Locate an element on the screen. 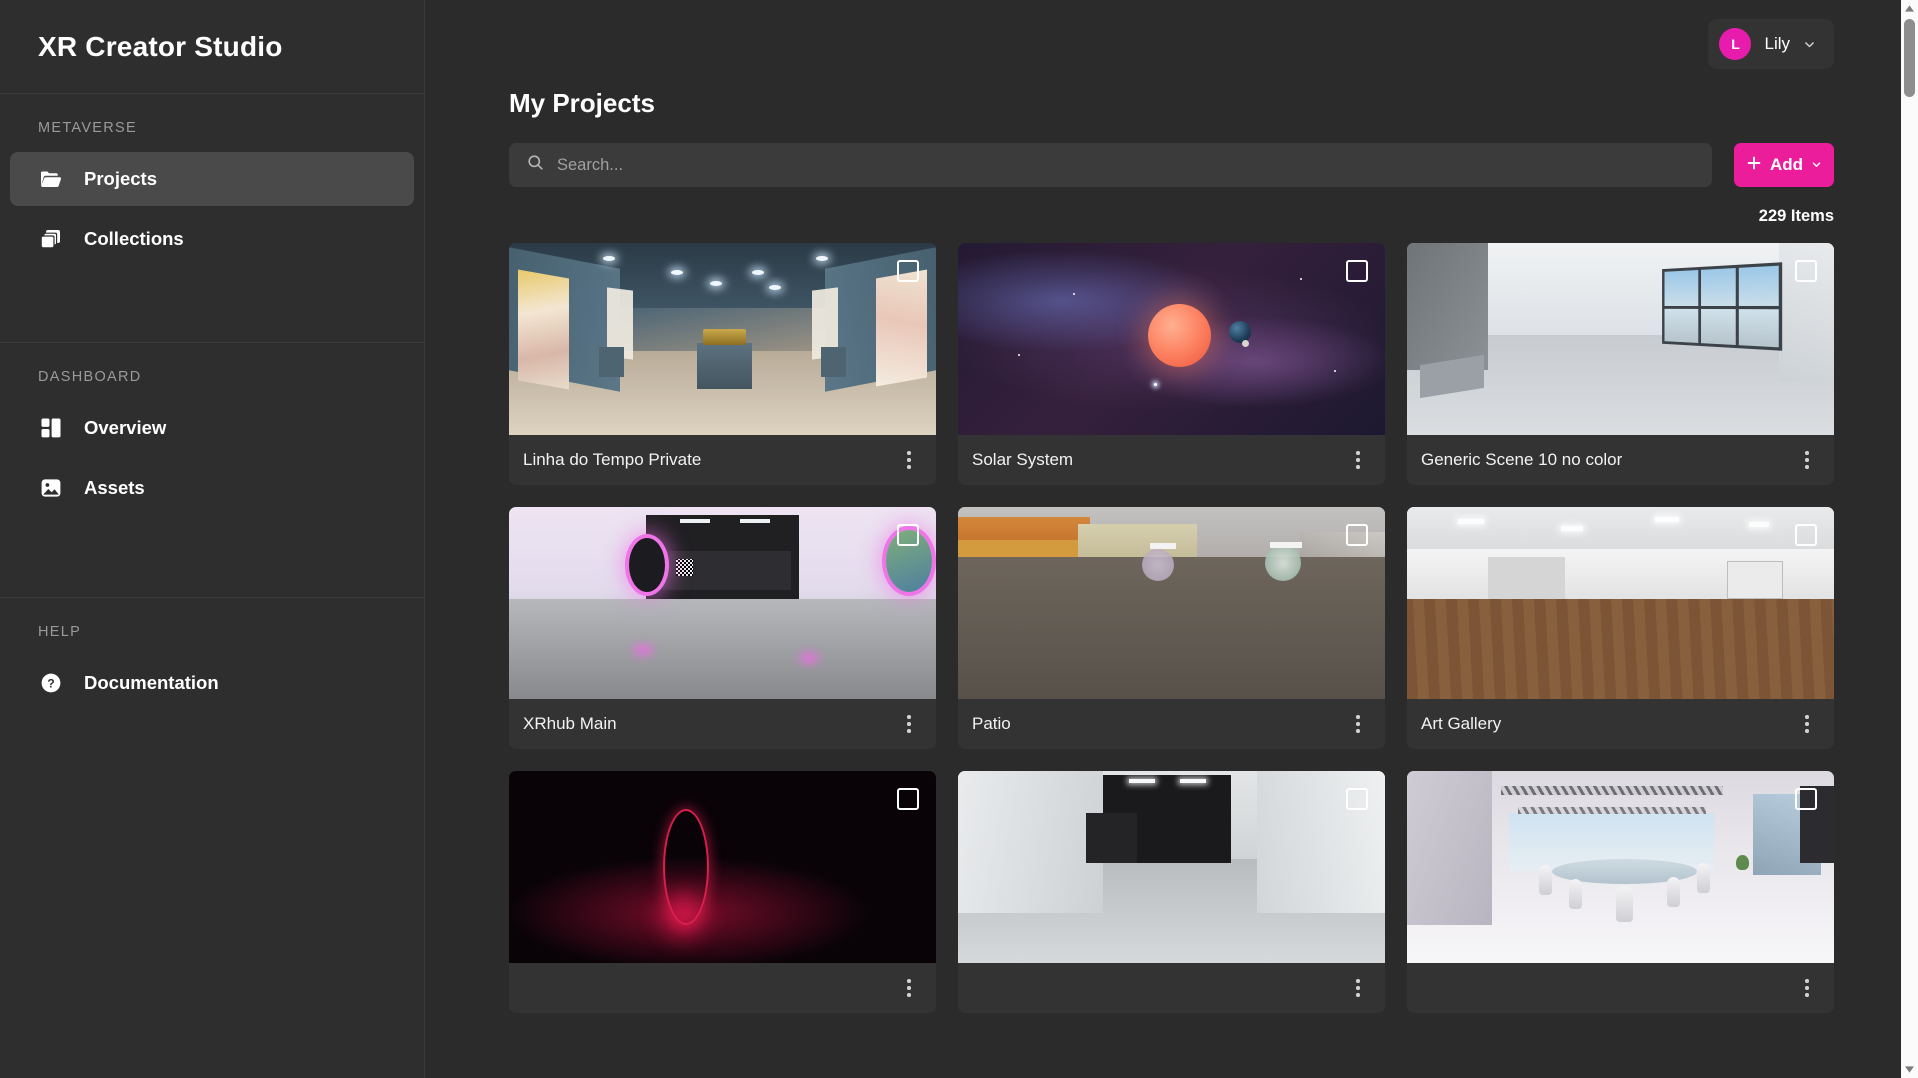  search-box is located at coordinates (1110, 165).